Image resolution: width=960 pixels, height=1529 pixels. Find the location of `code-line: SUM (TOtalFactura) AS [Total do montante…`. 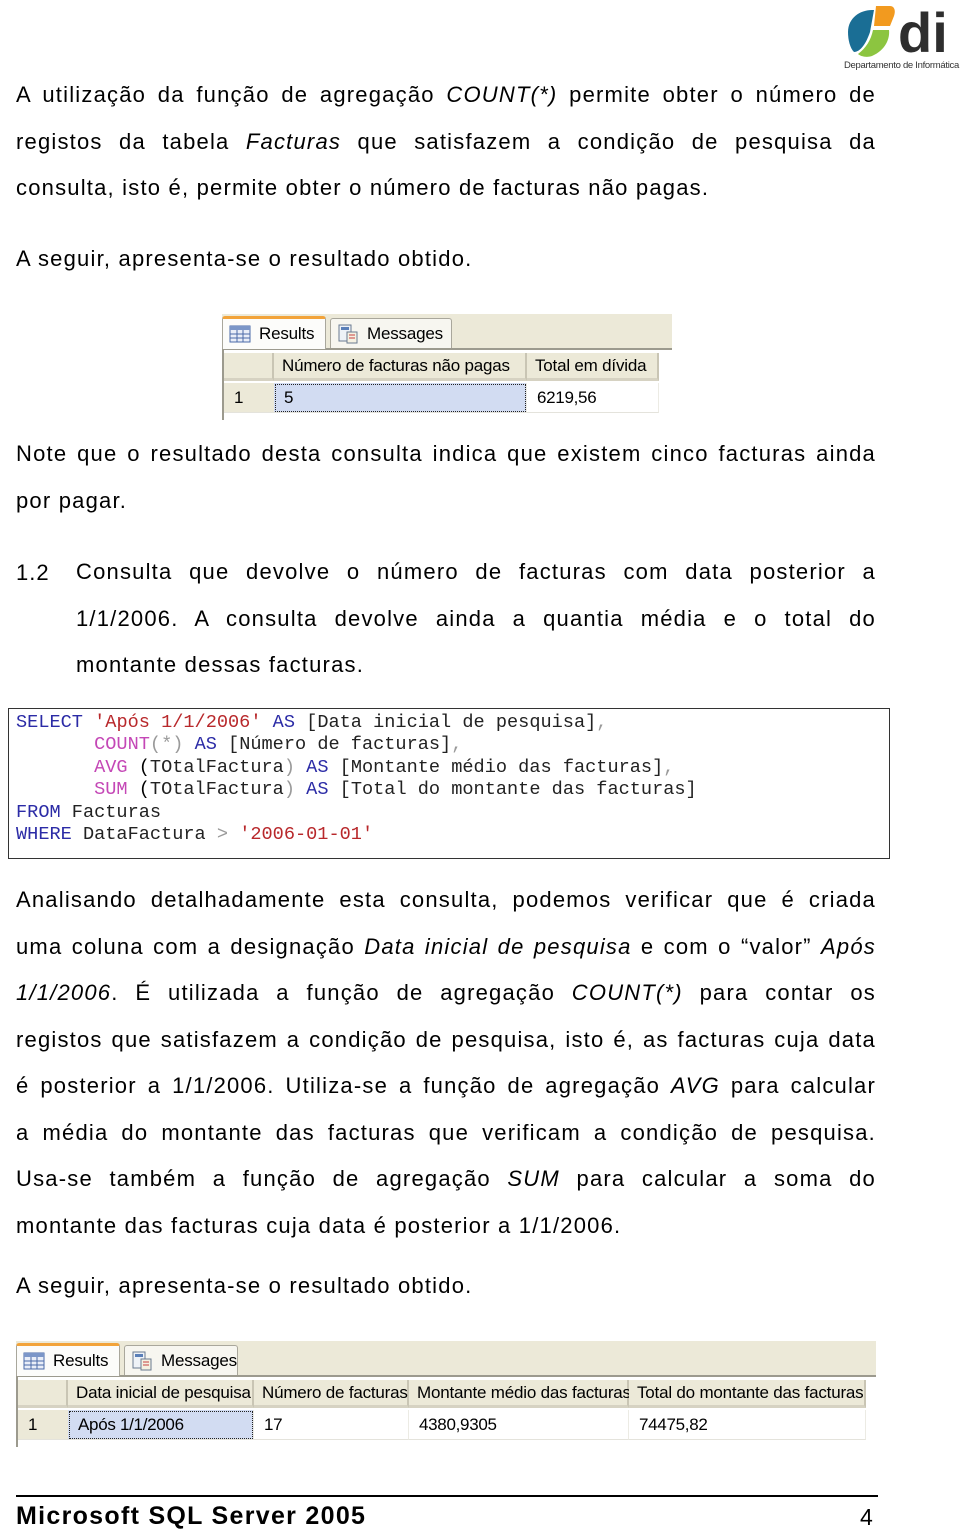

code-line: SUM (TOtalFactura) AS [Total do montante… is located at coordinates (449, 790).